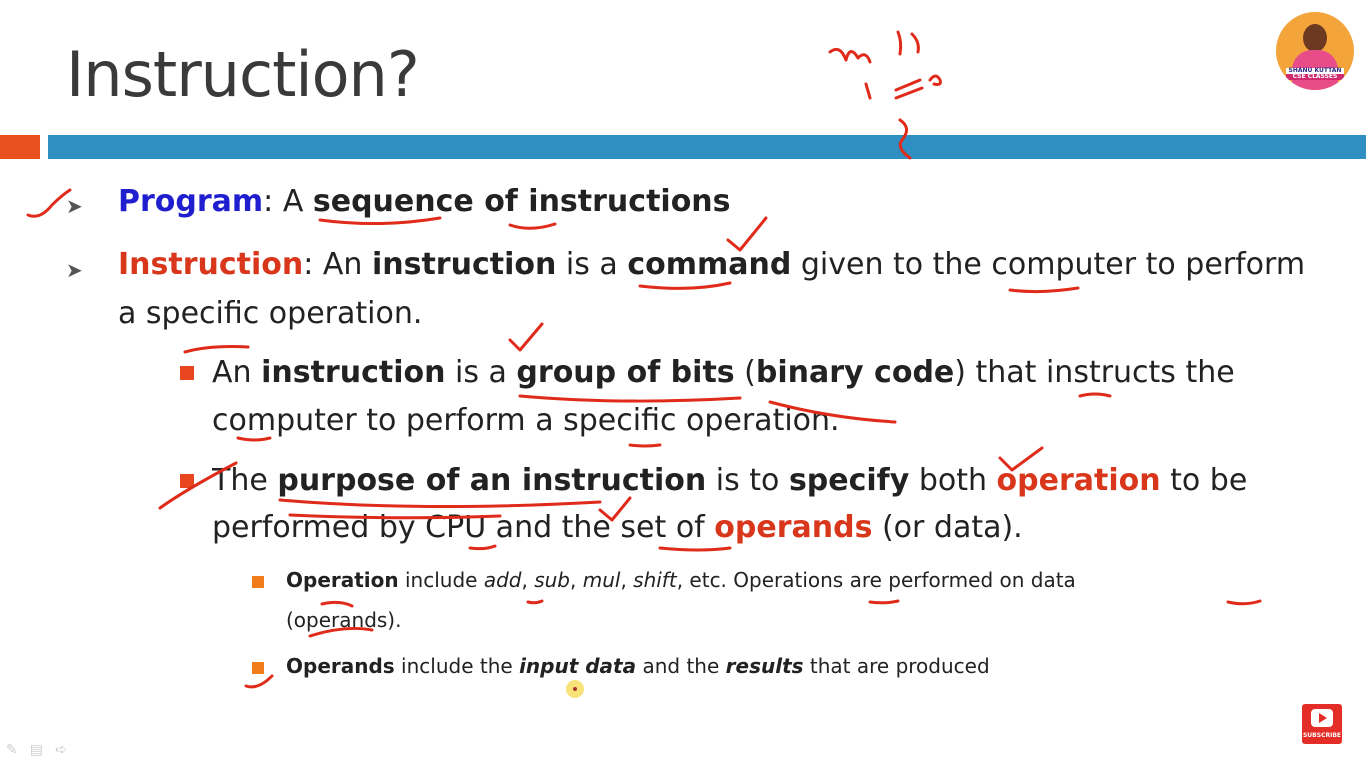 The width and height of the screenshot is (1366, 768). Describe the element at coordinates (947, 527) in the screenshot. I see `slide-text-run: (or data).` at that location.